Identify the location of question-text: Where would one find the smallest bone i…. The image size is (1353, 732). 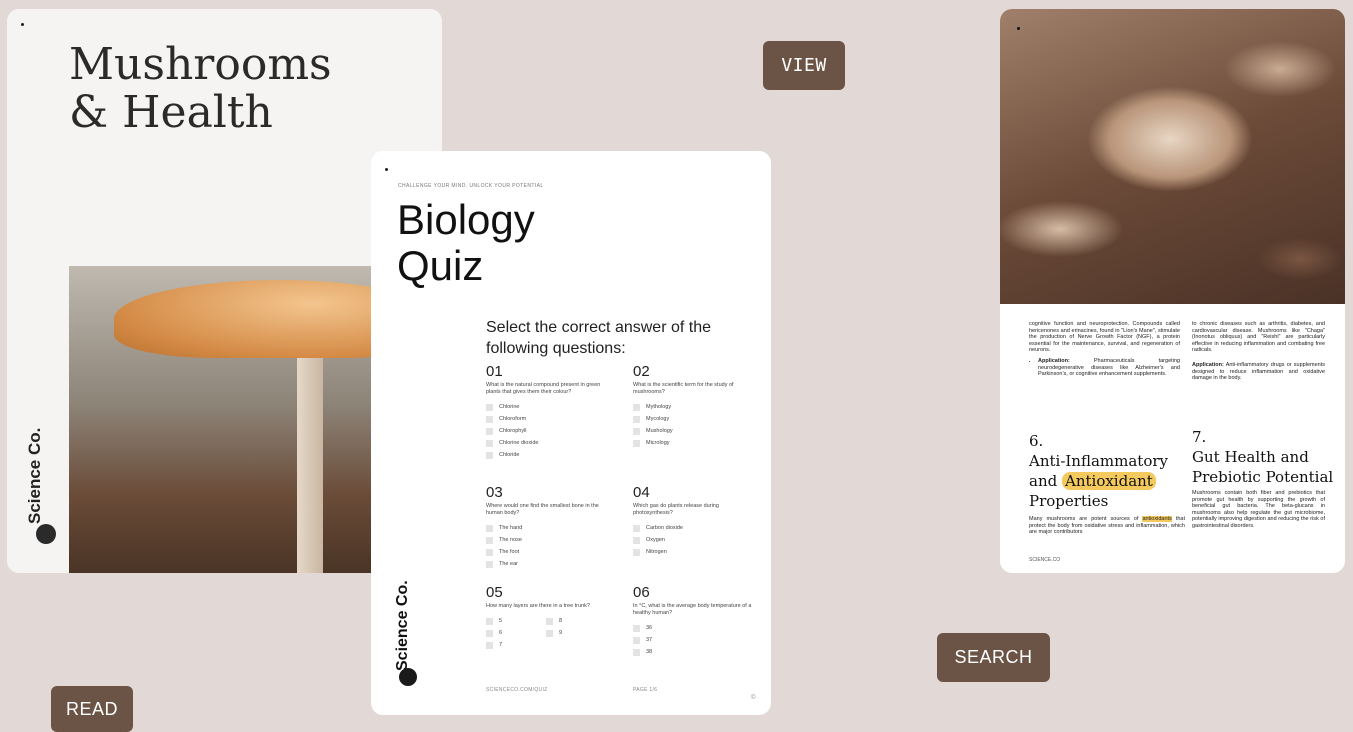
(542, 509).